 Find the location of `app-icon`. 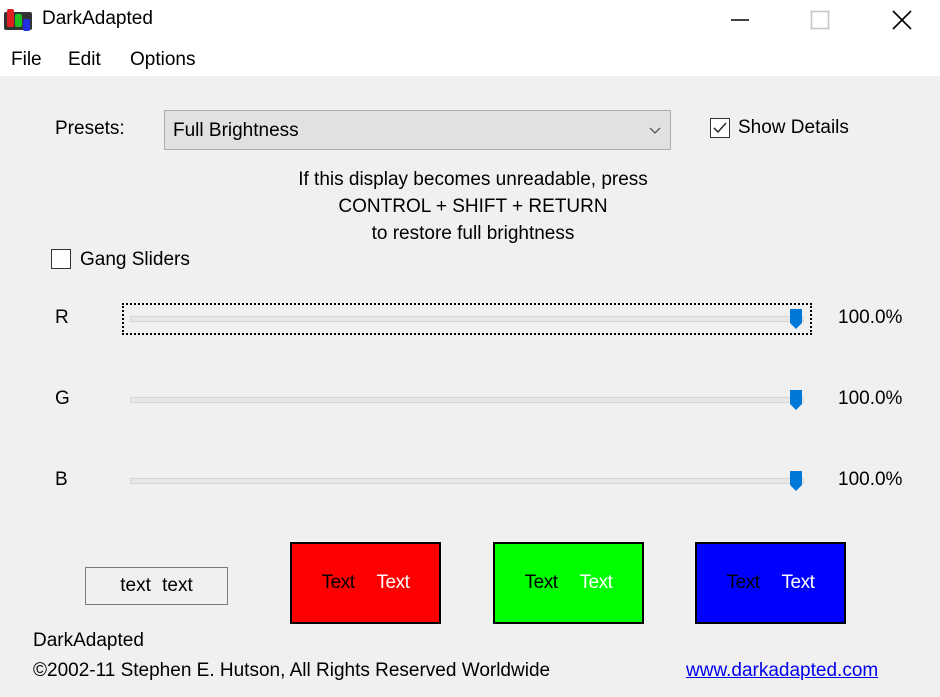

app-icon is located at coordinates (18, 20).